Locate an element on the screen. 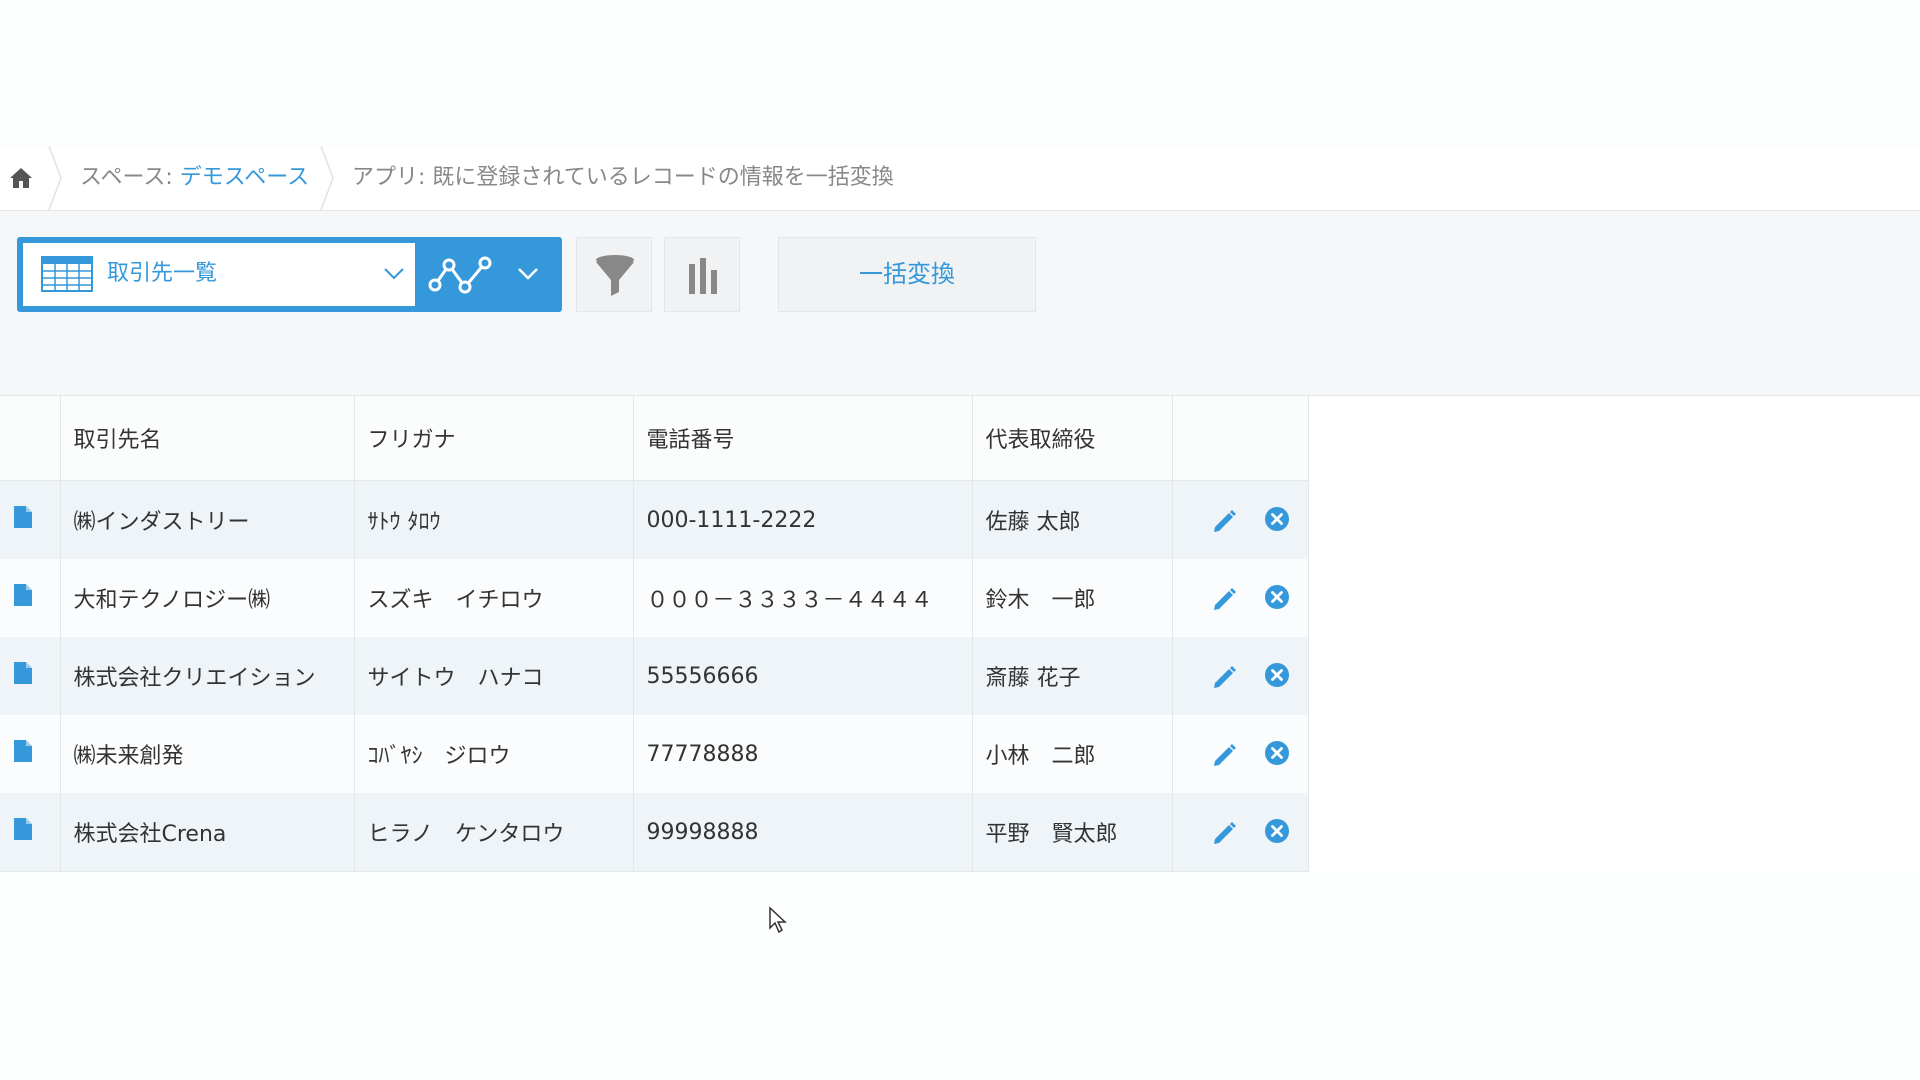 The image size is (1920, 1080). cell-ceo: 斎藤 花子 is located at coordinates (1072, 676).